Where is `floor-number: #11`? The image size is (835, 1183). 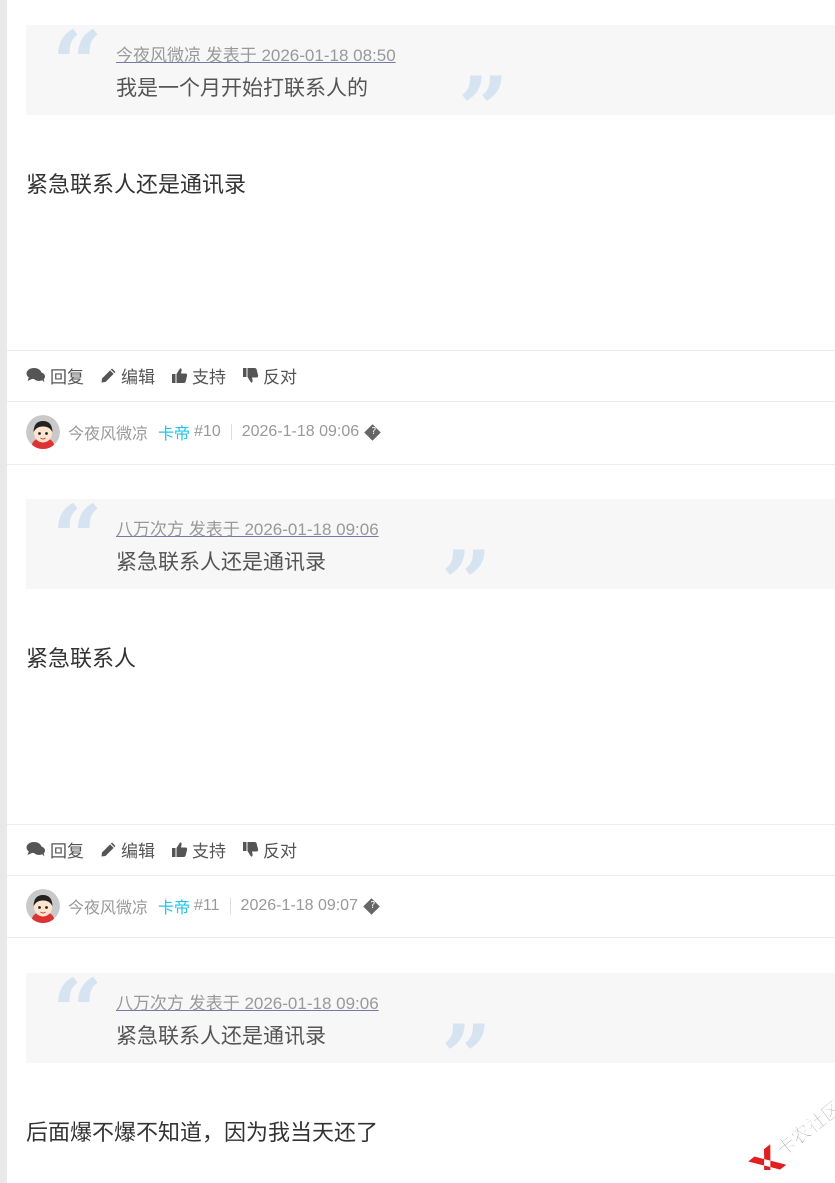
floor-number: #11 is located at coordinates (207, 905).